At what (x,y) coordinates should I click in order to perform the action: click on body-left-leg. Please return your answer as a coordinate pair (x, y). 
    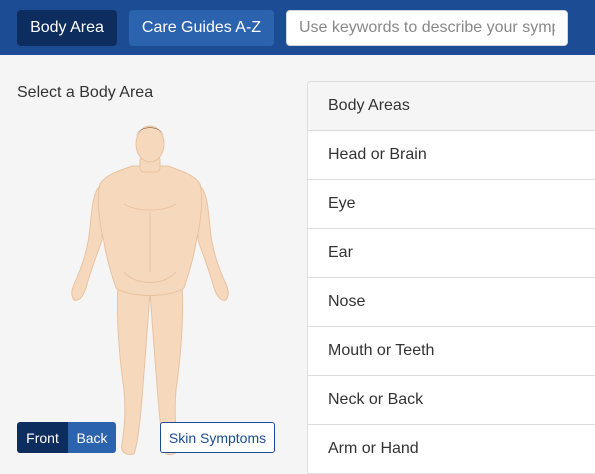
    Looking at the image, I should click on (133, 368).